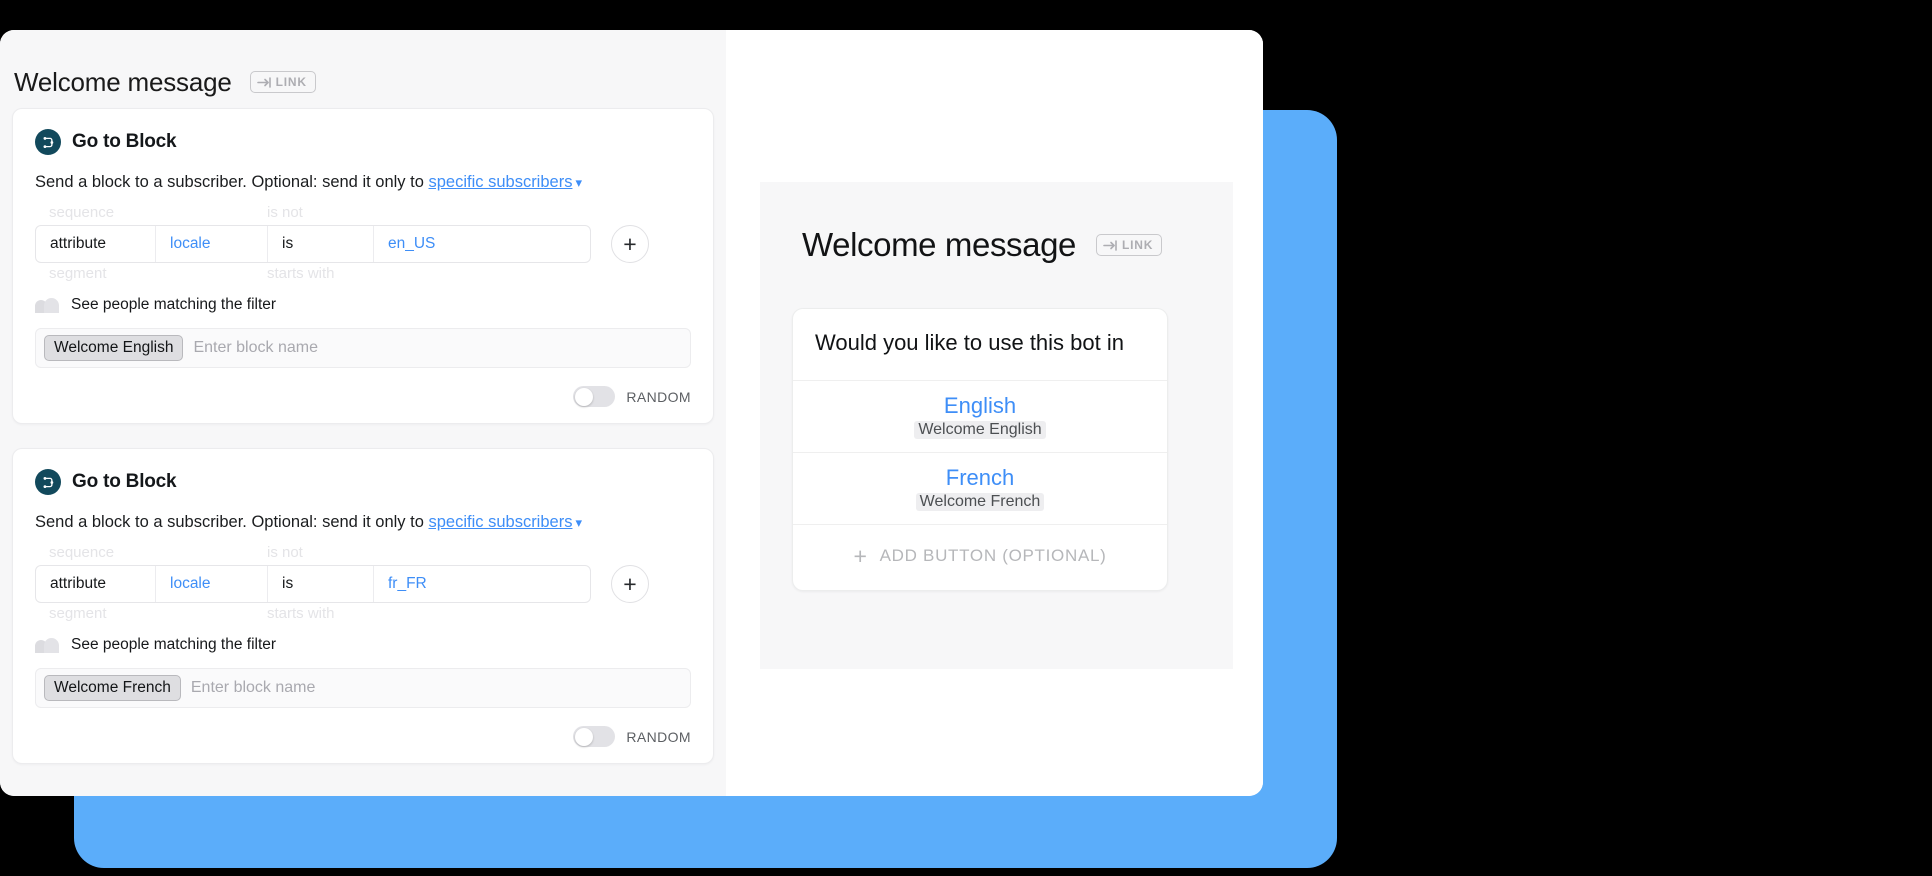 Image resolution: width=1932 pixels, height=876 pixels. Describe the element at coordinates (980, 477) in the screenshot. I see `bubble-button-label: French` at that location.